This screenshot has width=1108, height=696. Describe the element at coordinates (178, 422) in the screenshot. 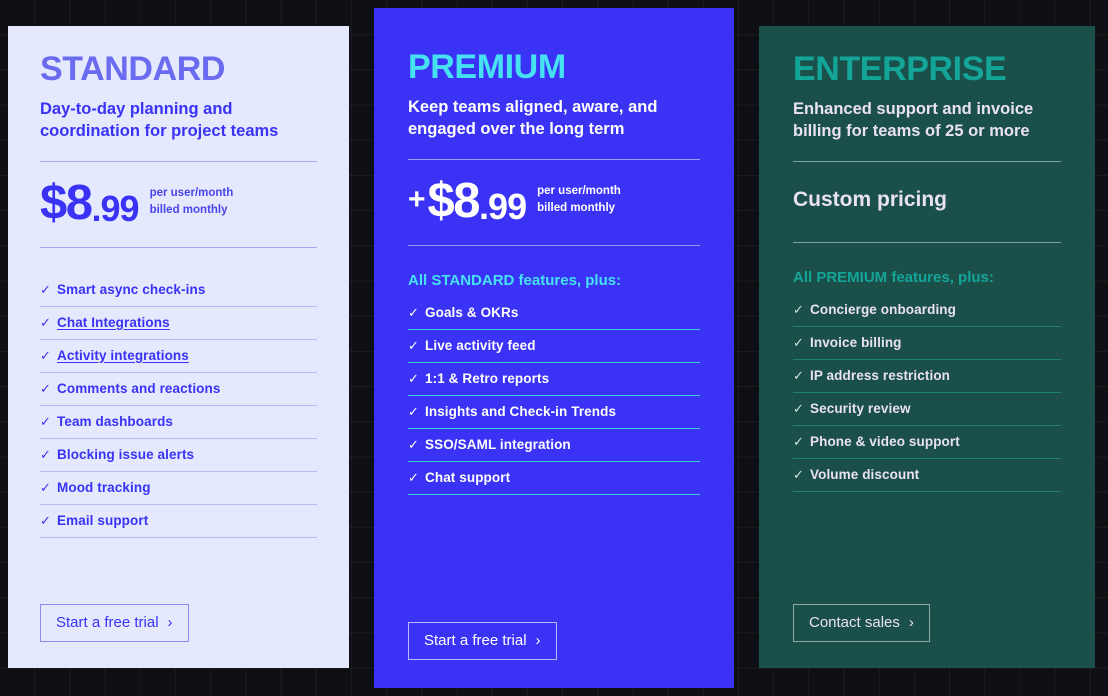

I see `feature-item: ✓ Team dashboards` at that location.